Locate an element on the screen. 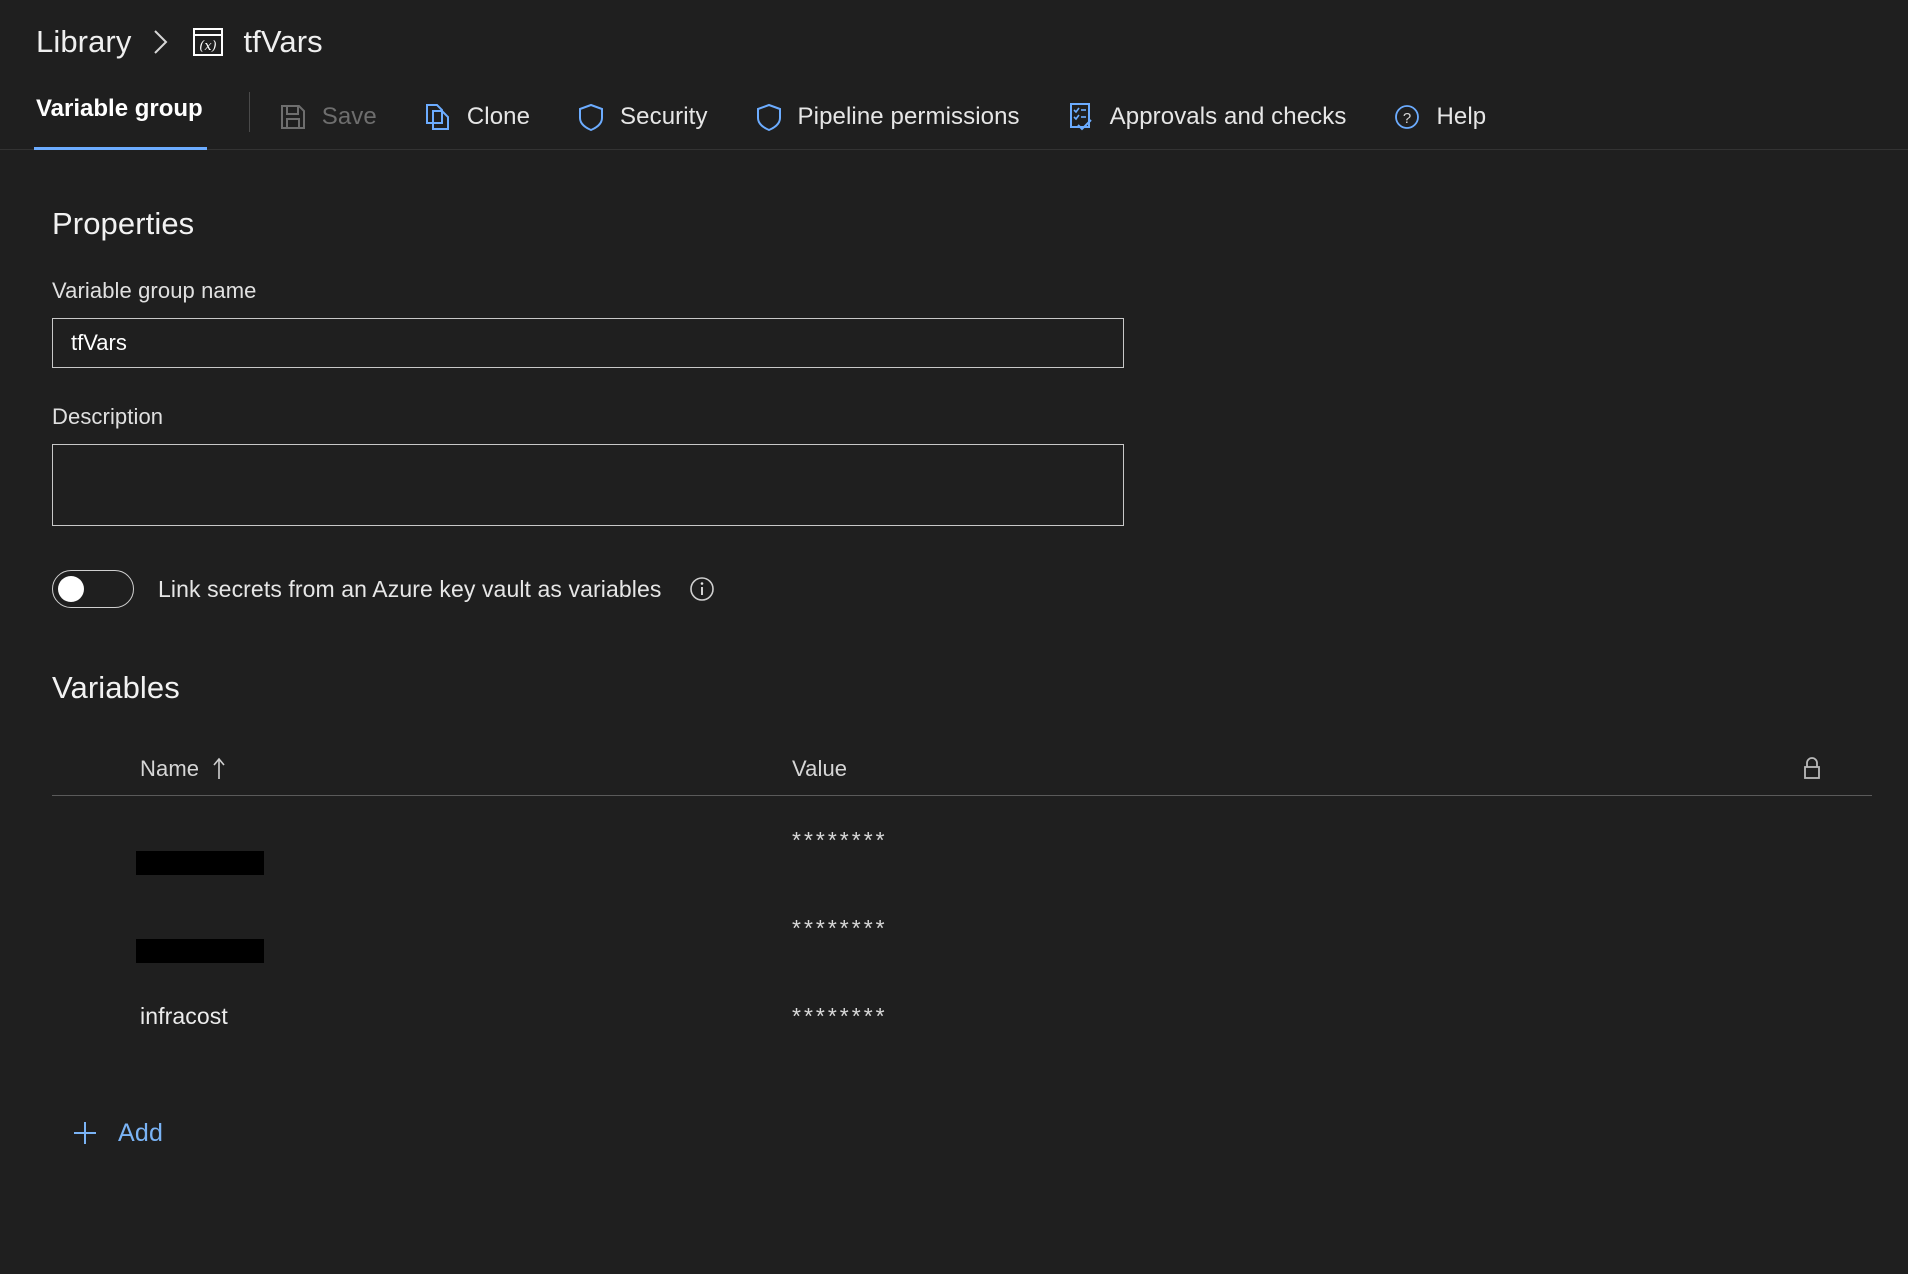 This screenshot has height=1274, width=1908. help-button: ? Help is located at coordinates (1439, 126).